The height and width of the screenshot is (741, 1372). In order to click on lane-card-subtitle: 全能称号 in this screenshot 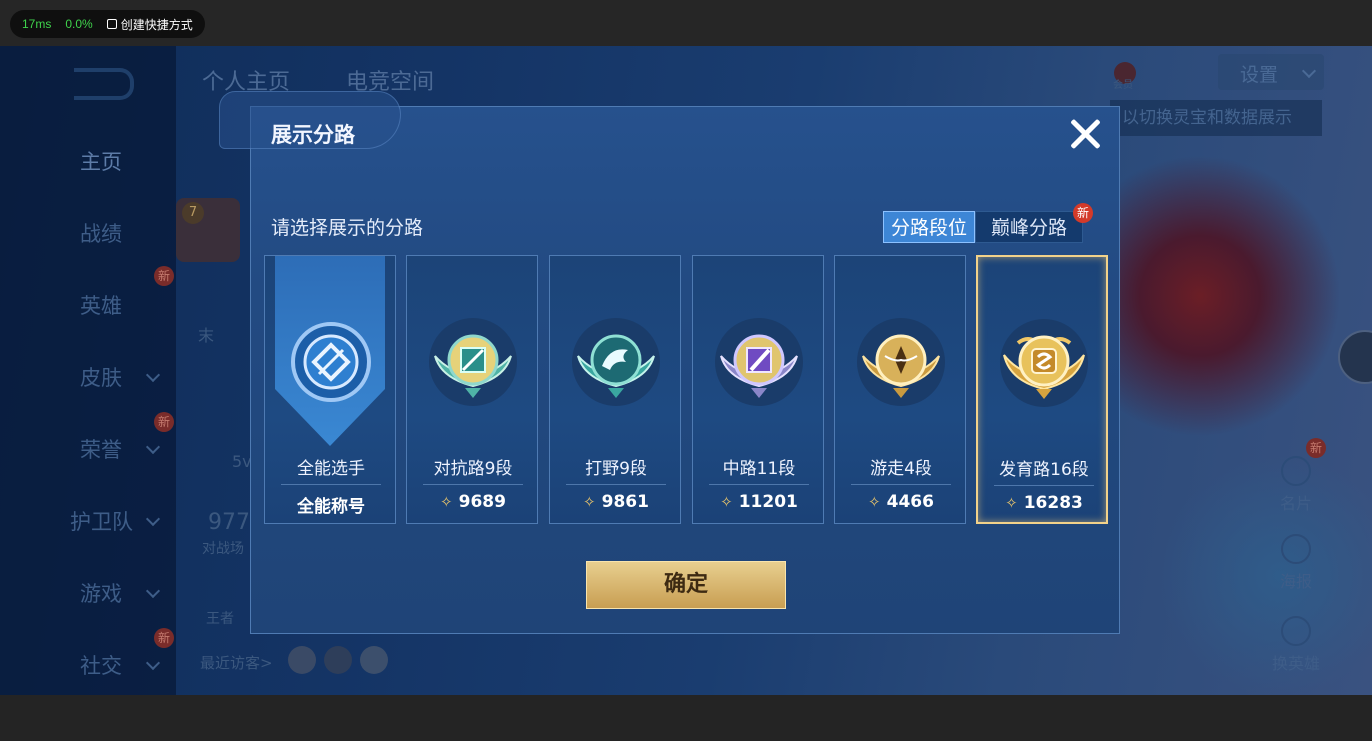, I will do `click(331, 507)`.